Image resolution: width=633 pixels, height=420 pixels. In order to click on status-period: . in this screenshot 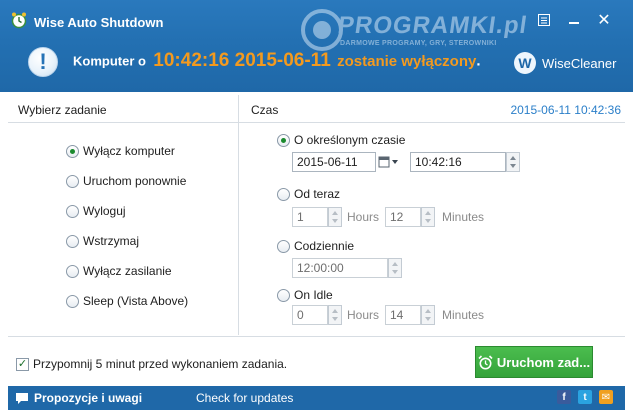, I will do `click(478, 61)`.